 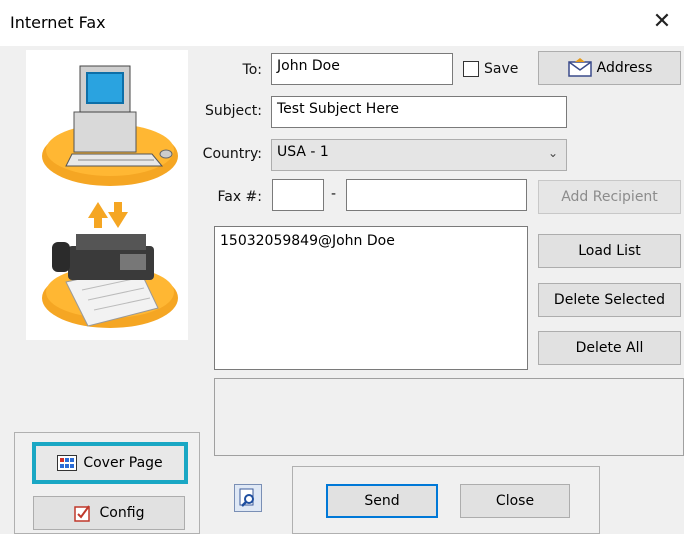 I want to click on save-label: Save, so click(x=501, y=69).